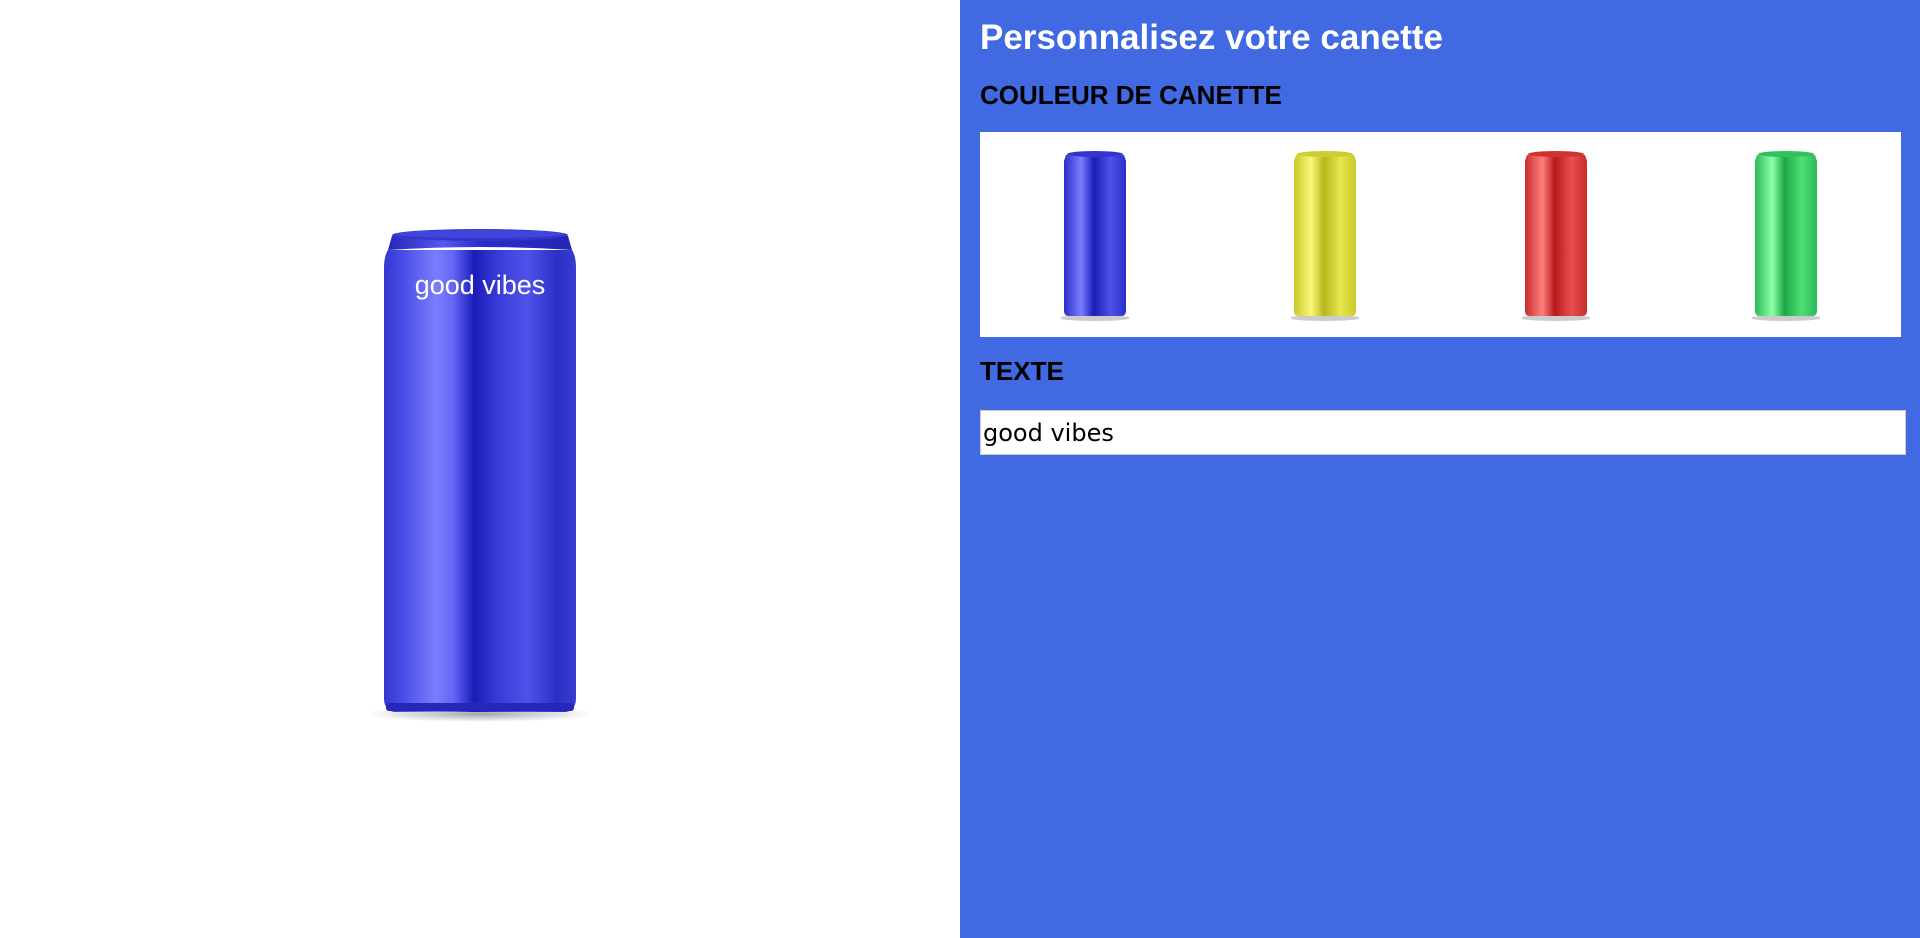  Describe the element at coordinates (480, 285) in the screenshot. I see `can-preview-text: good vibes` at that location.